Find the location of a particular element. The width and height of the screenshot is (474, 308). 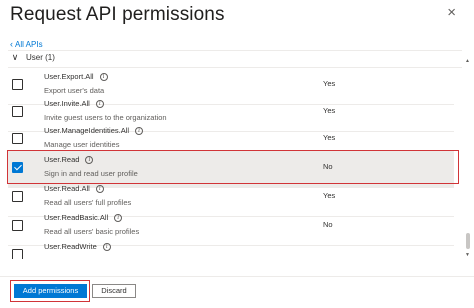

footer-divider is located at coordinates (237, 276).